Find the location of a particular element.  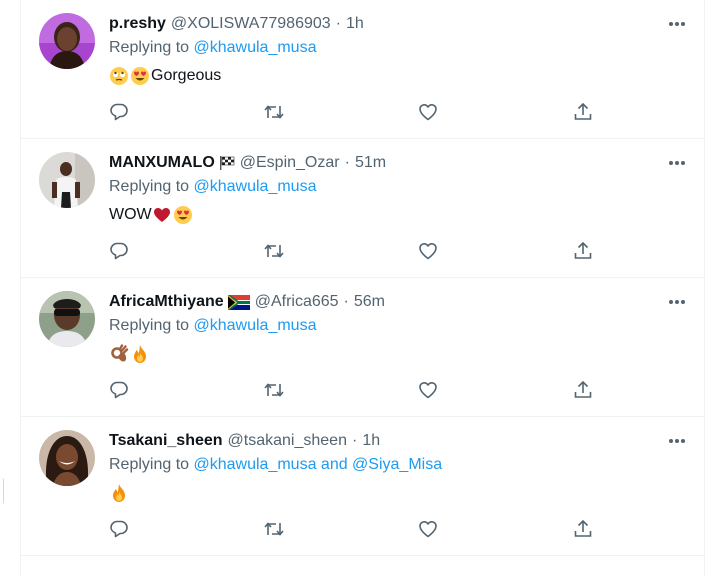

tweet-text-body: WOW is located at coordinates (130, 214).